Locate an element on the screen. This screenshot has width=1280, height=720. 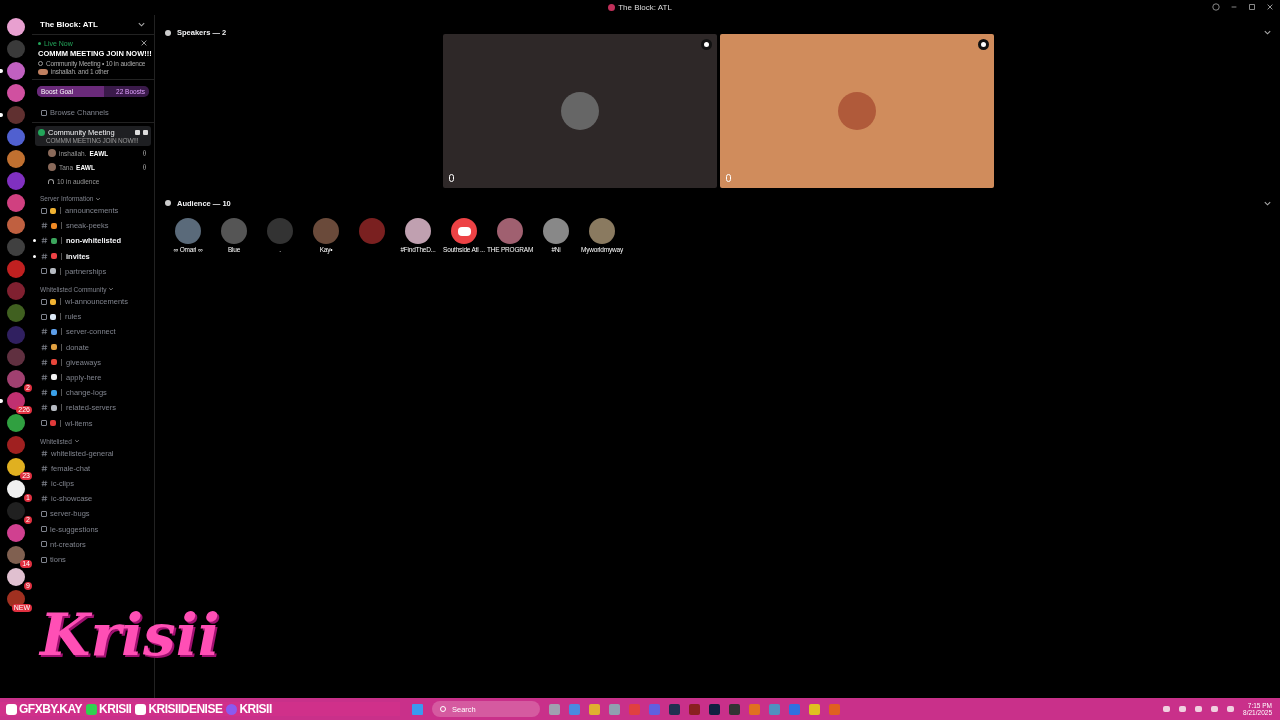
live-dot-icon is located at coordinates (39, 43).